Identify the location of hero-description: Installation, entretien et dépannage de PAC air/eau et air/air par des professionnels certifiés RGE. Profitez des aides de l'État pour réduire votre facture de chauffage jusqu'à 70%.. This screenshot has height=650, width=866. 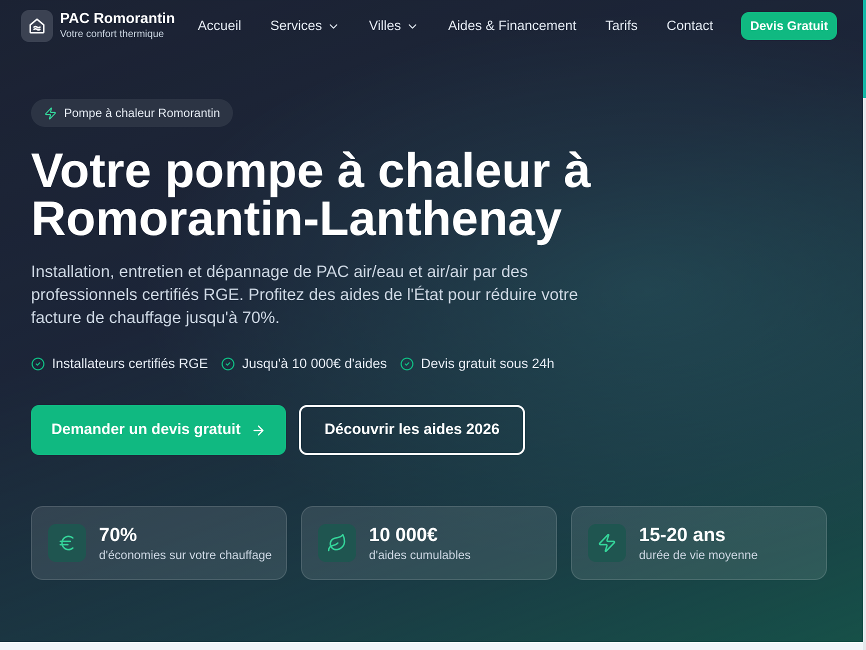
(305, 295).